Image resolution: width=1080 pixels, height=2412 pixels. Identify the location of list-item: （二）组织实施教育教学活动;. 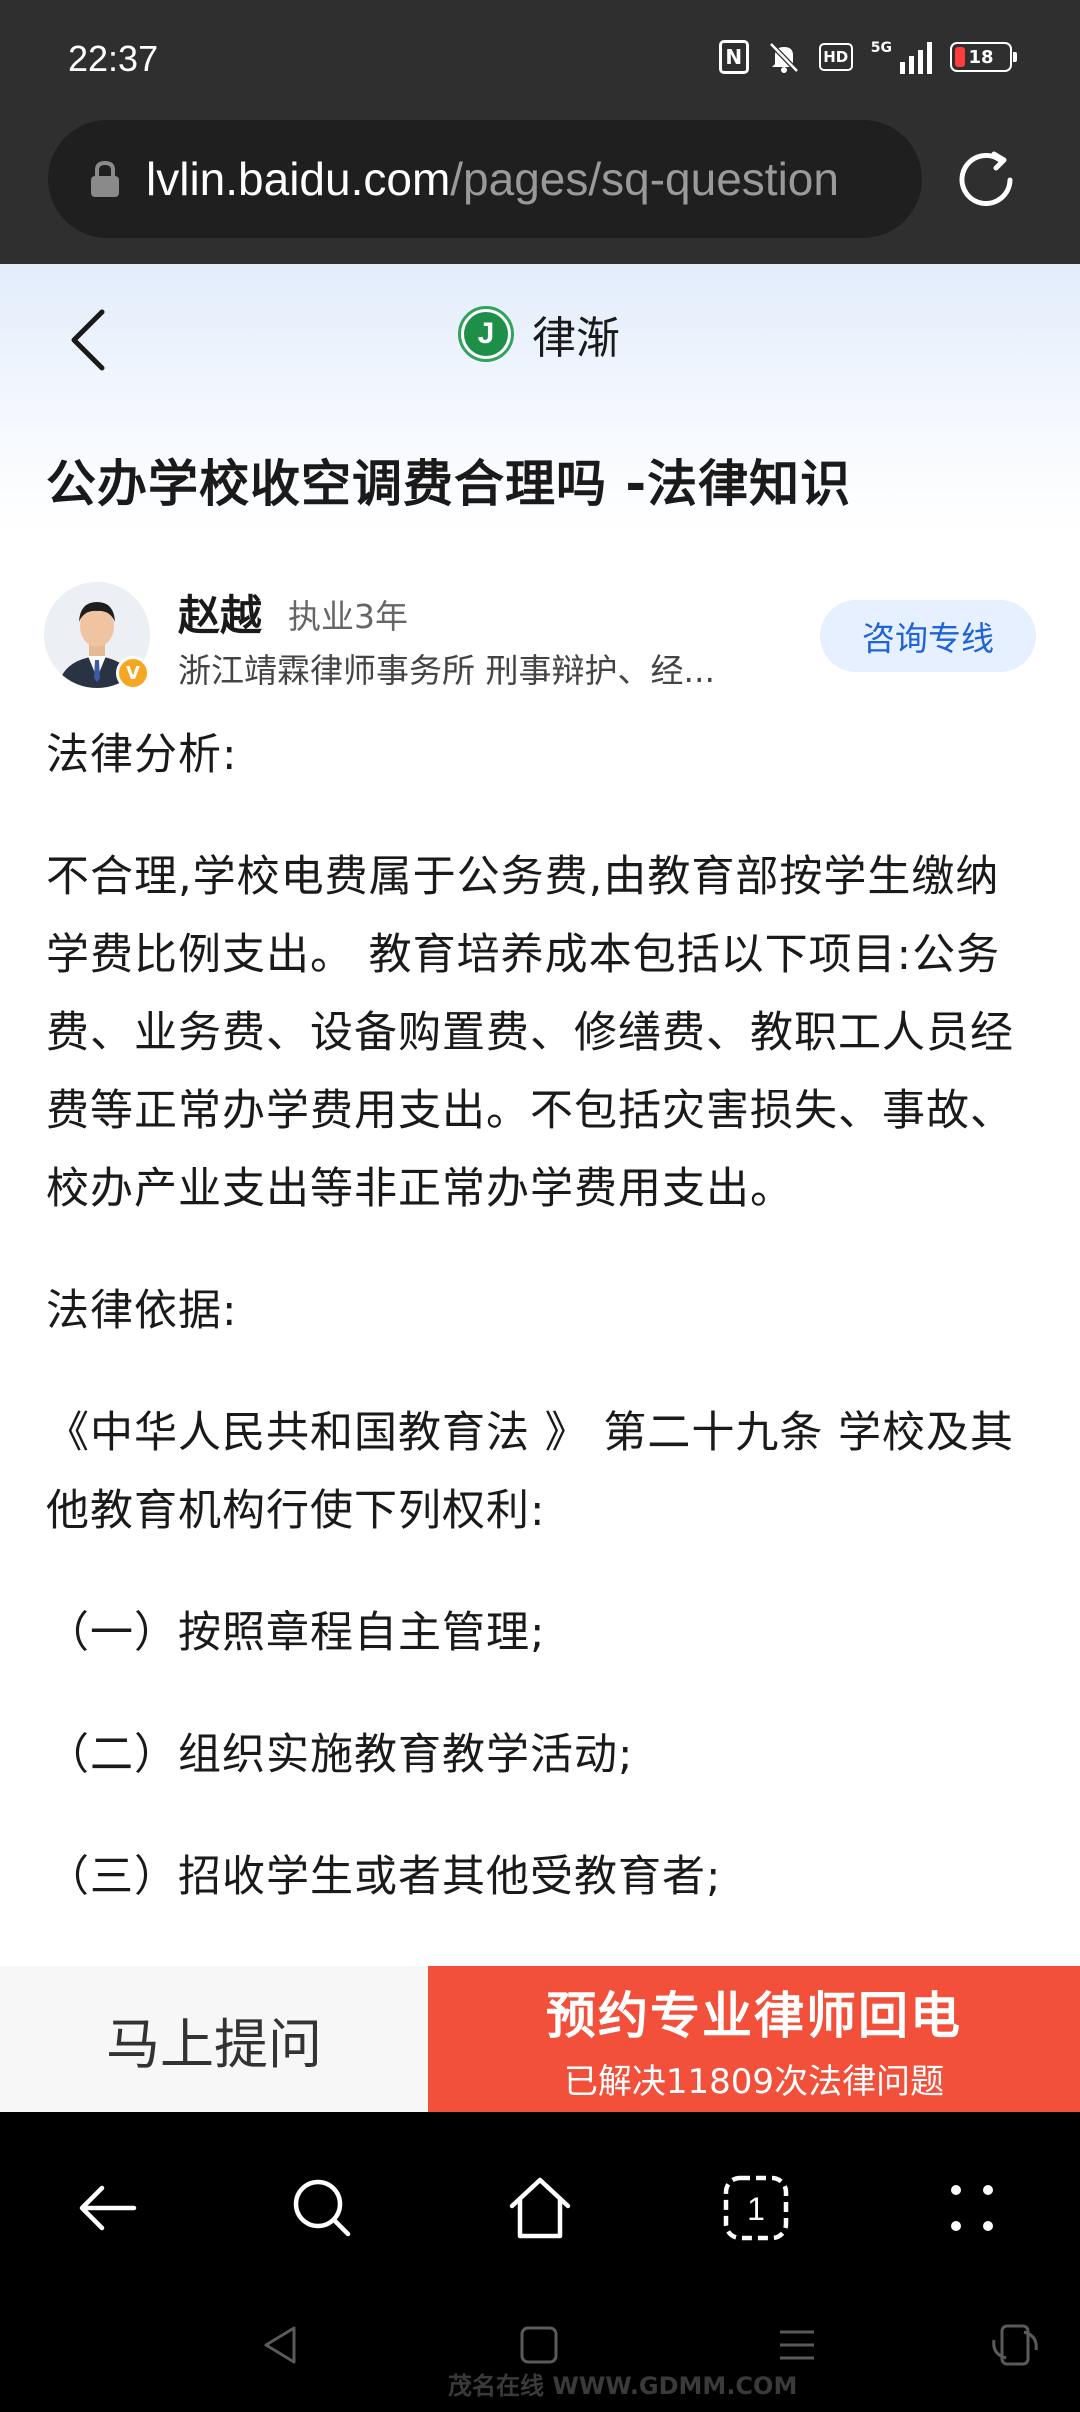
(340, 1755).